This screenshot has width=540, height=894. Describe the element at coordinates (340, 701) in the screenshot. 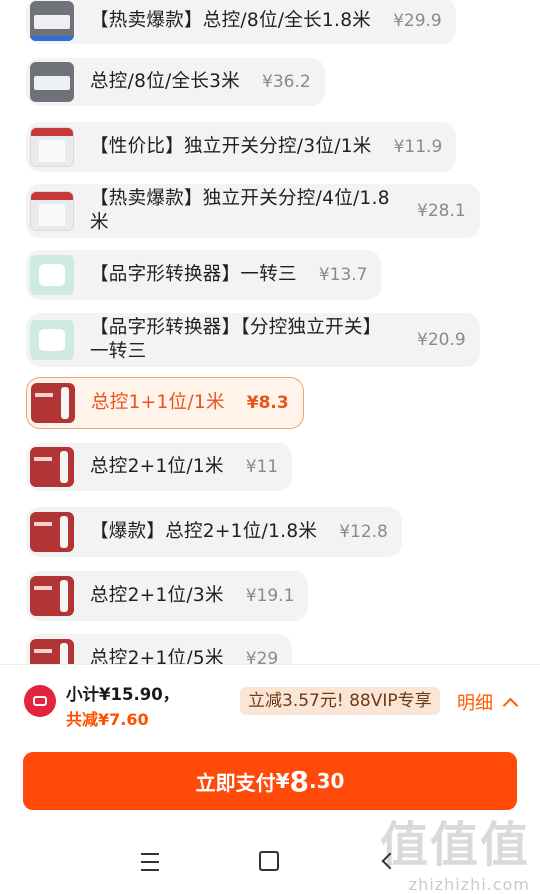

I see `vip-promo-badge: 立减3.57元! 88VIP专享` at that location.